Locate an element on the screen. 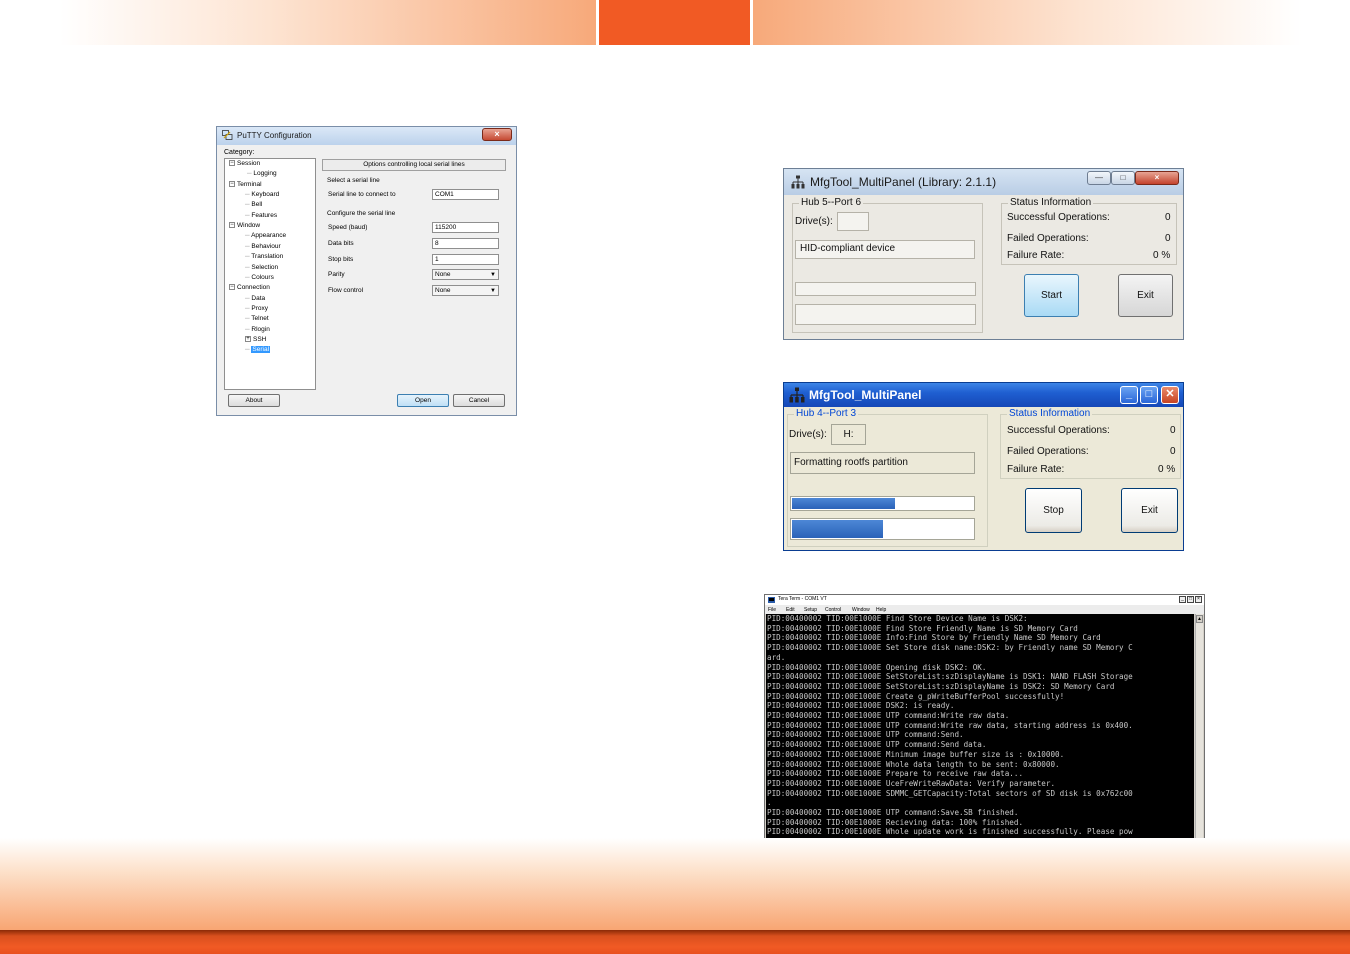  speed-label: Speed (baud) is located at coordinates (348, 227).